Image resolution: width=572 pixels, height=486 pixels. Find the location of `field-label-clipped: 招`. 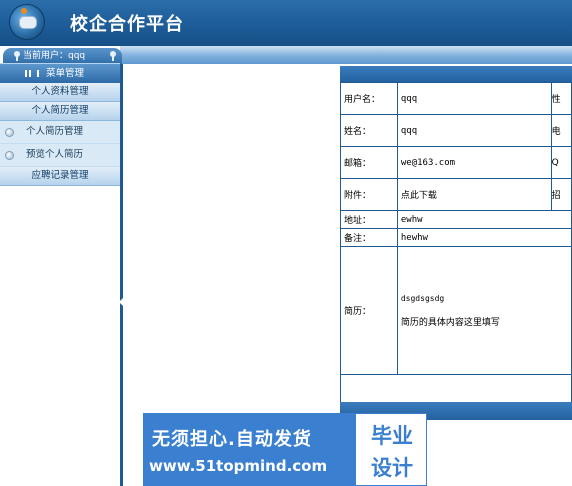

field-label-clipped: 招 is located at coordinates (561, 194).